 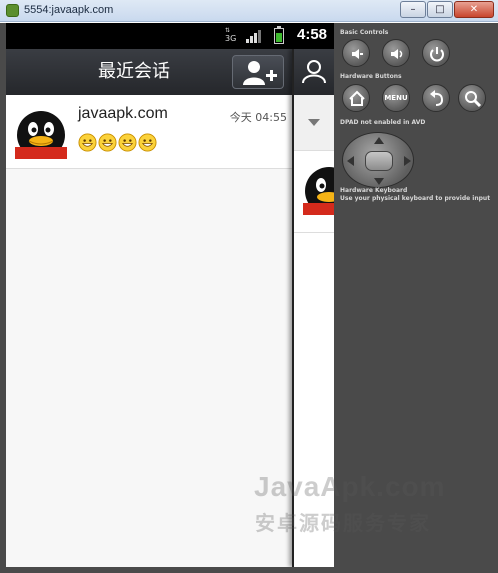 What do you see at coordinates (258, 117) in the screenshot?
I see `conversation-time: 今天 04:55` at bounding box center [258, 117].